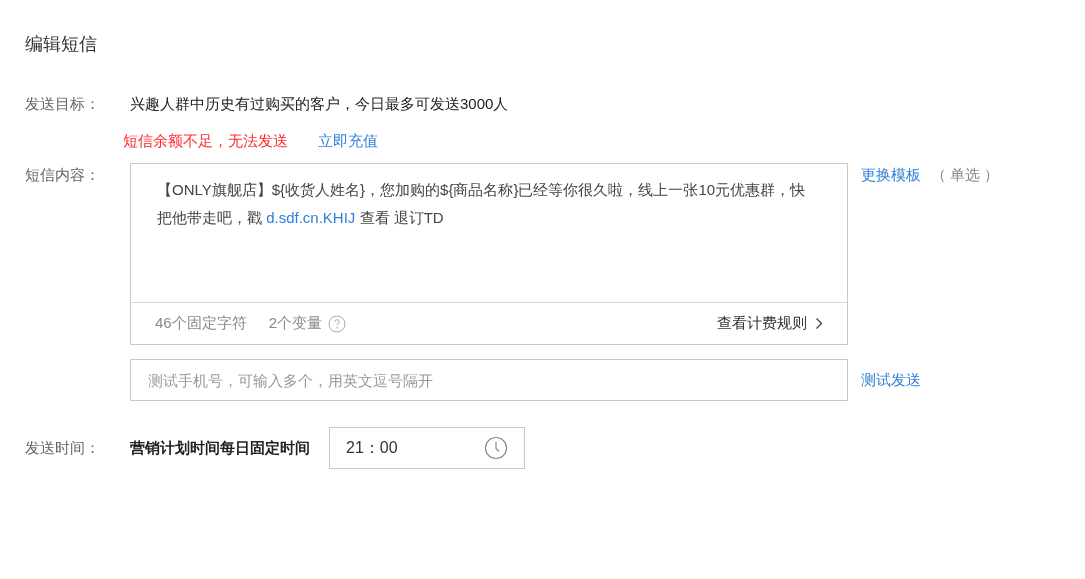 Image resolution: width=1085 pixels, height=579 pixels. What do you see at coordinates (770, 323) in the screenshot?
I see `billing-link: 查看计费规则` at bounding box center [770, 323].